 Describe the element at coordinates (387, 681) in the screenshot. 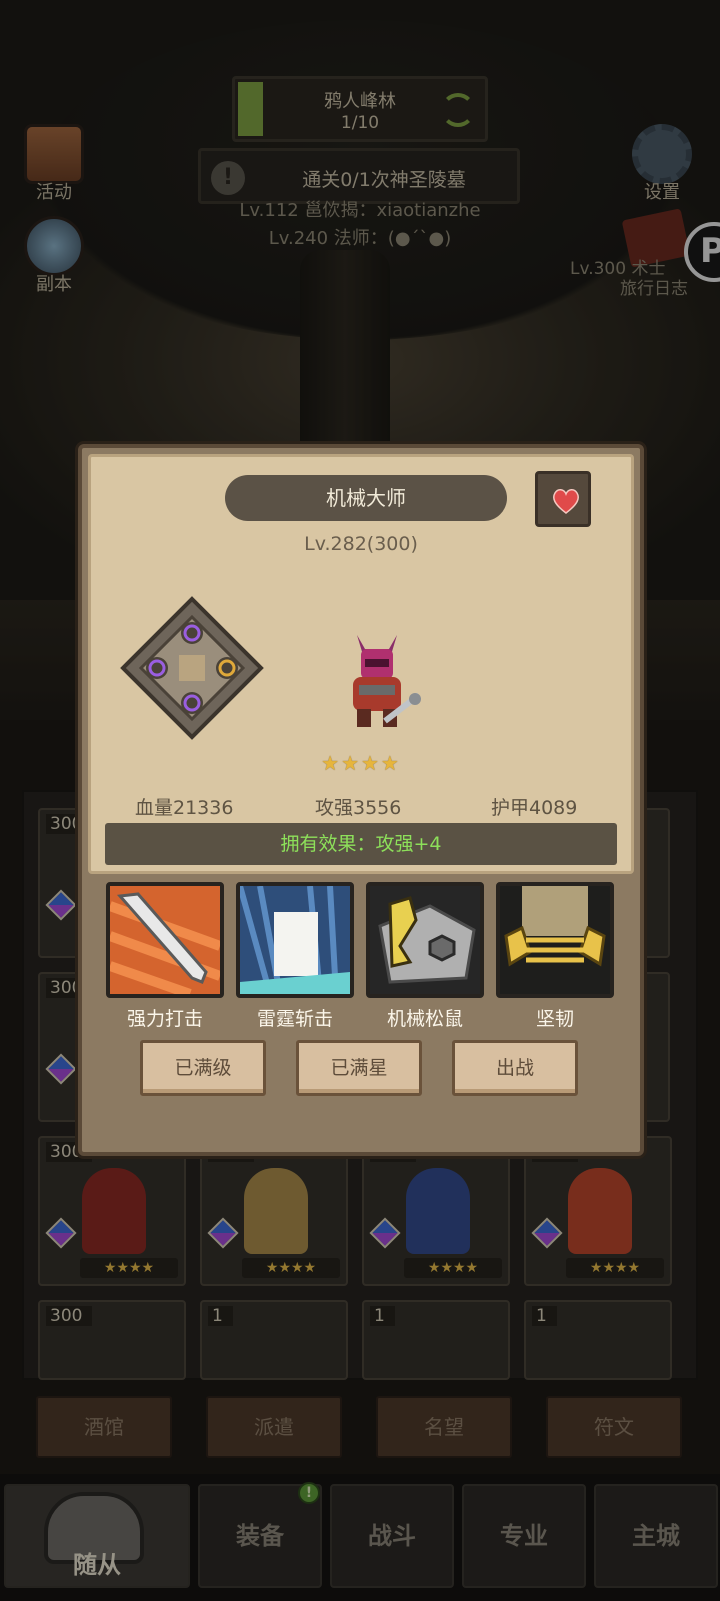

I see `mechanic-hero-sprite` at that location.